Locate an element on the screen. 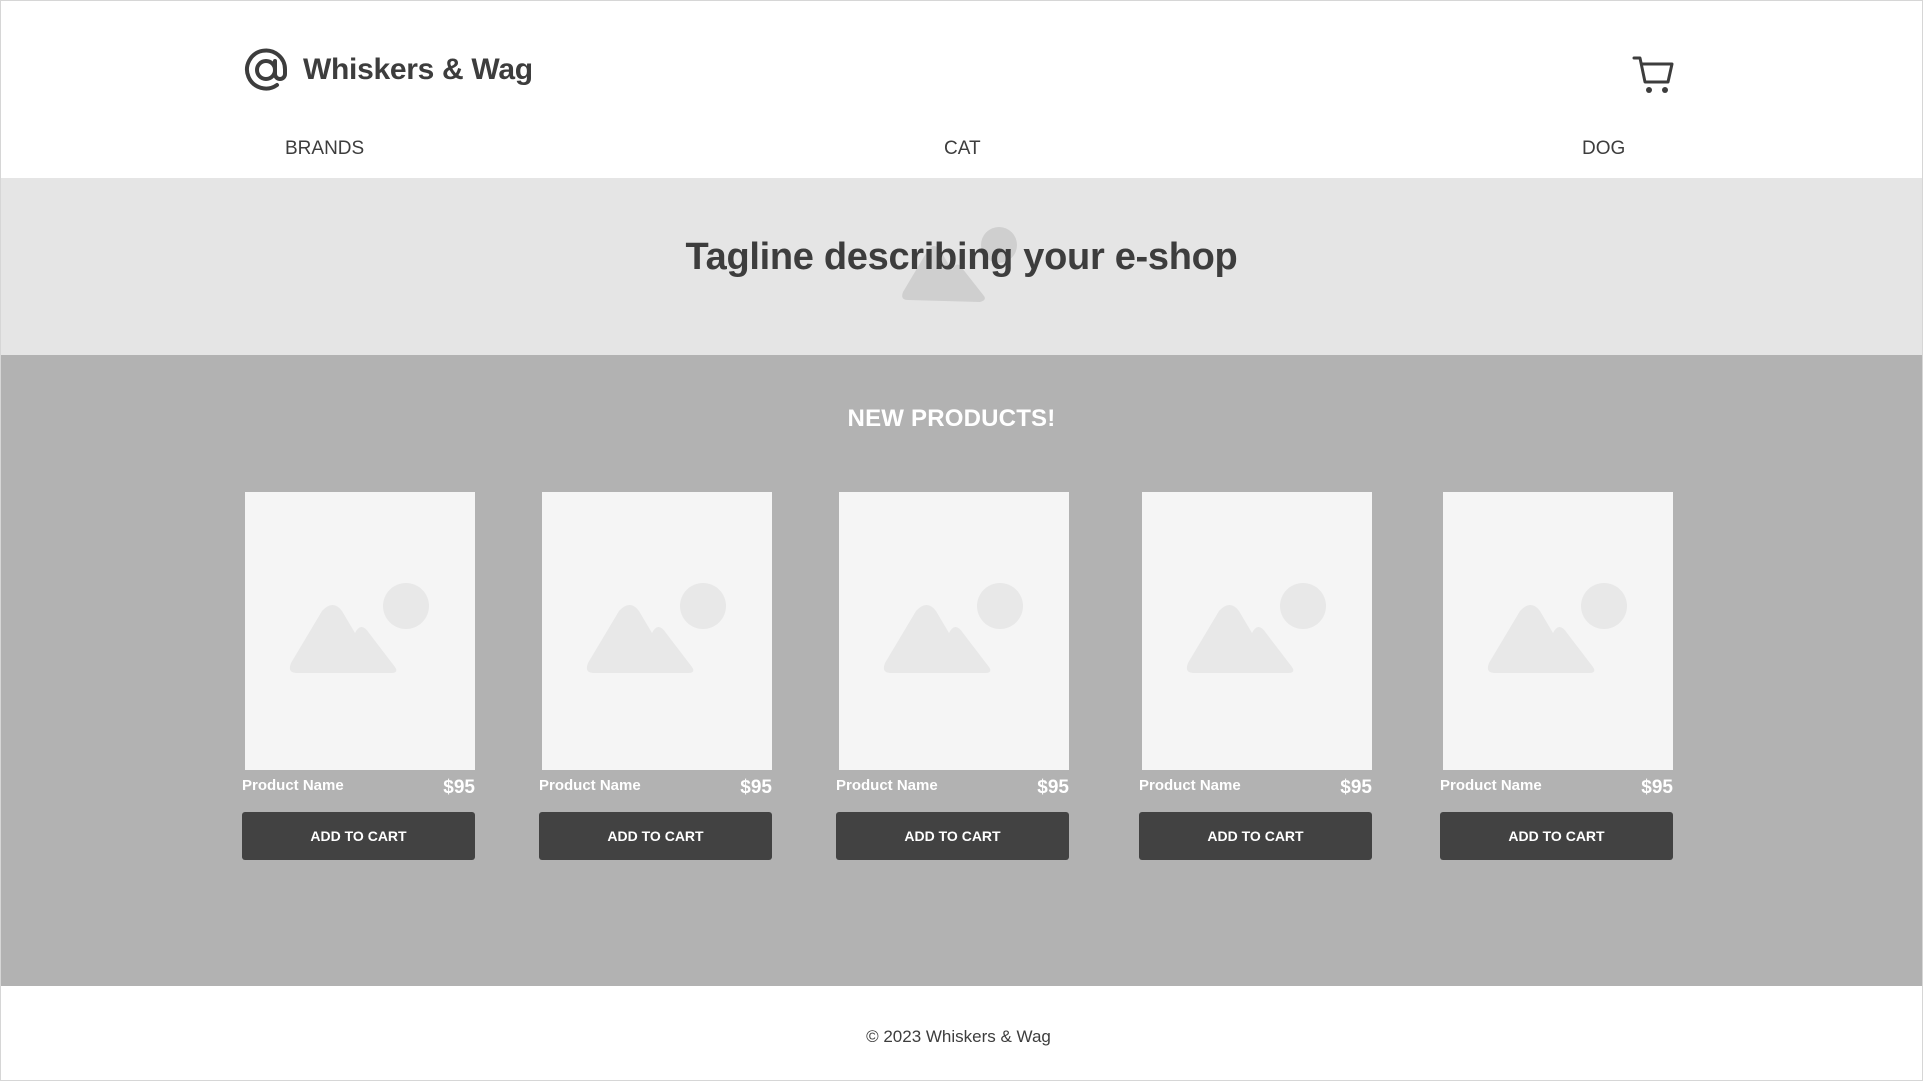 The image size is (1923, 1081). nav-dog: DOG is located at coordinates (1603, 149).